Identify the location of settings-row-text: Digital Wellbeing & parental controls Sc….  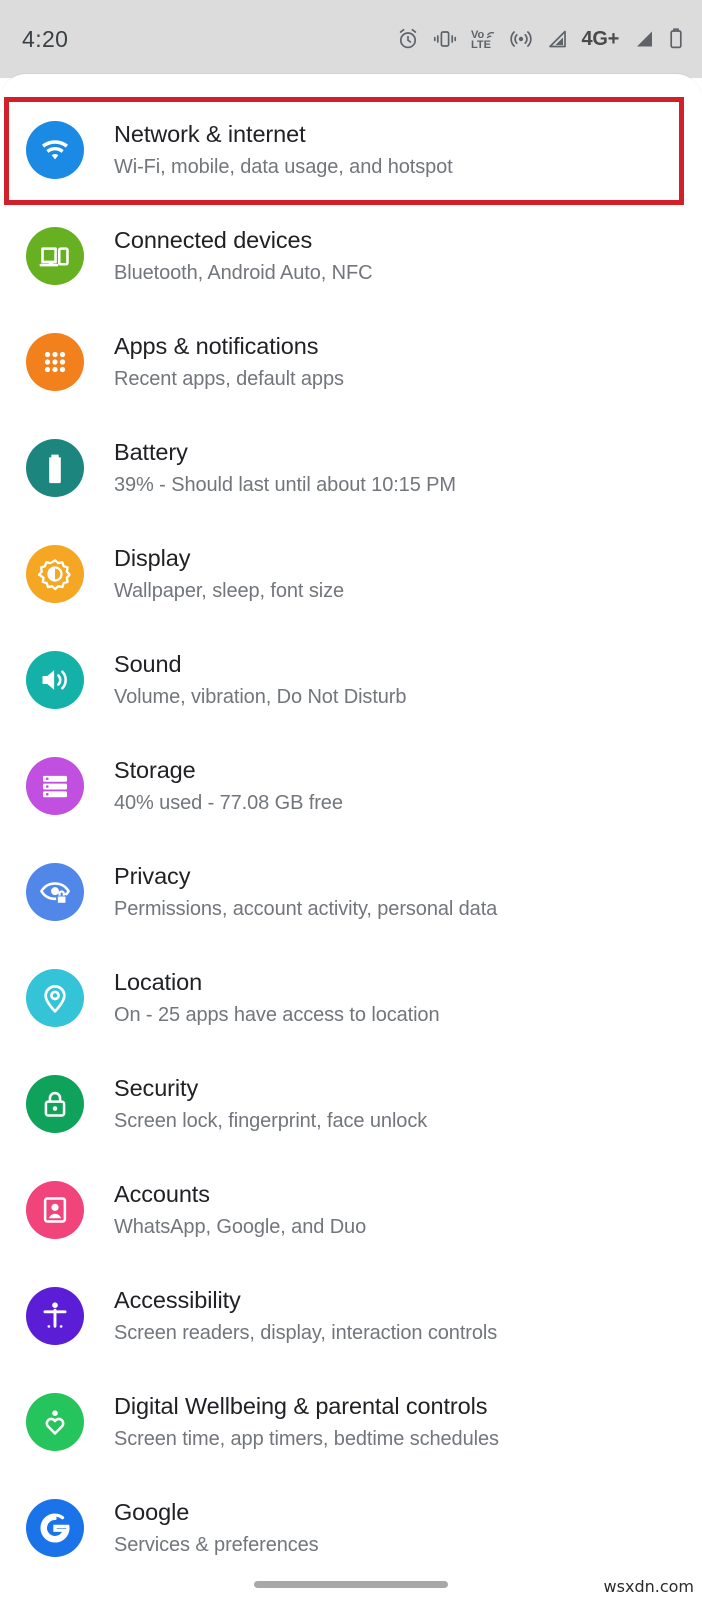
(306, 1422).